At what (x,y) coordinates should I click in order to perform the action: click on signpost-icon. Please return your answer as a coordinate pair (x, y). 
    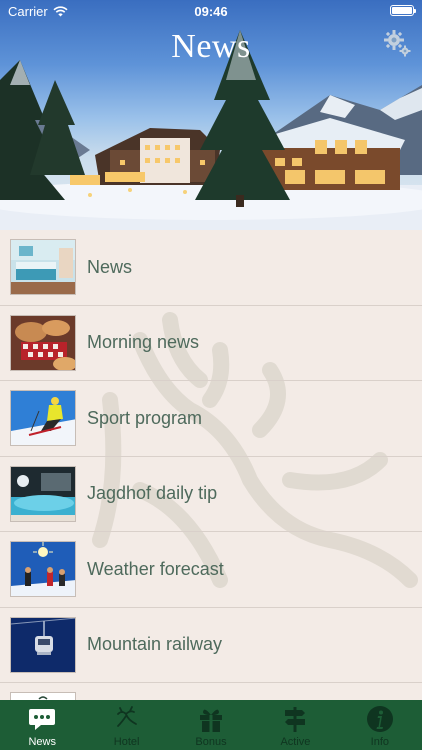
    Looking at the image, I should click on (295, 719).